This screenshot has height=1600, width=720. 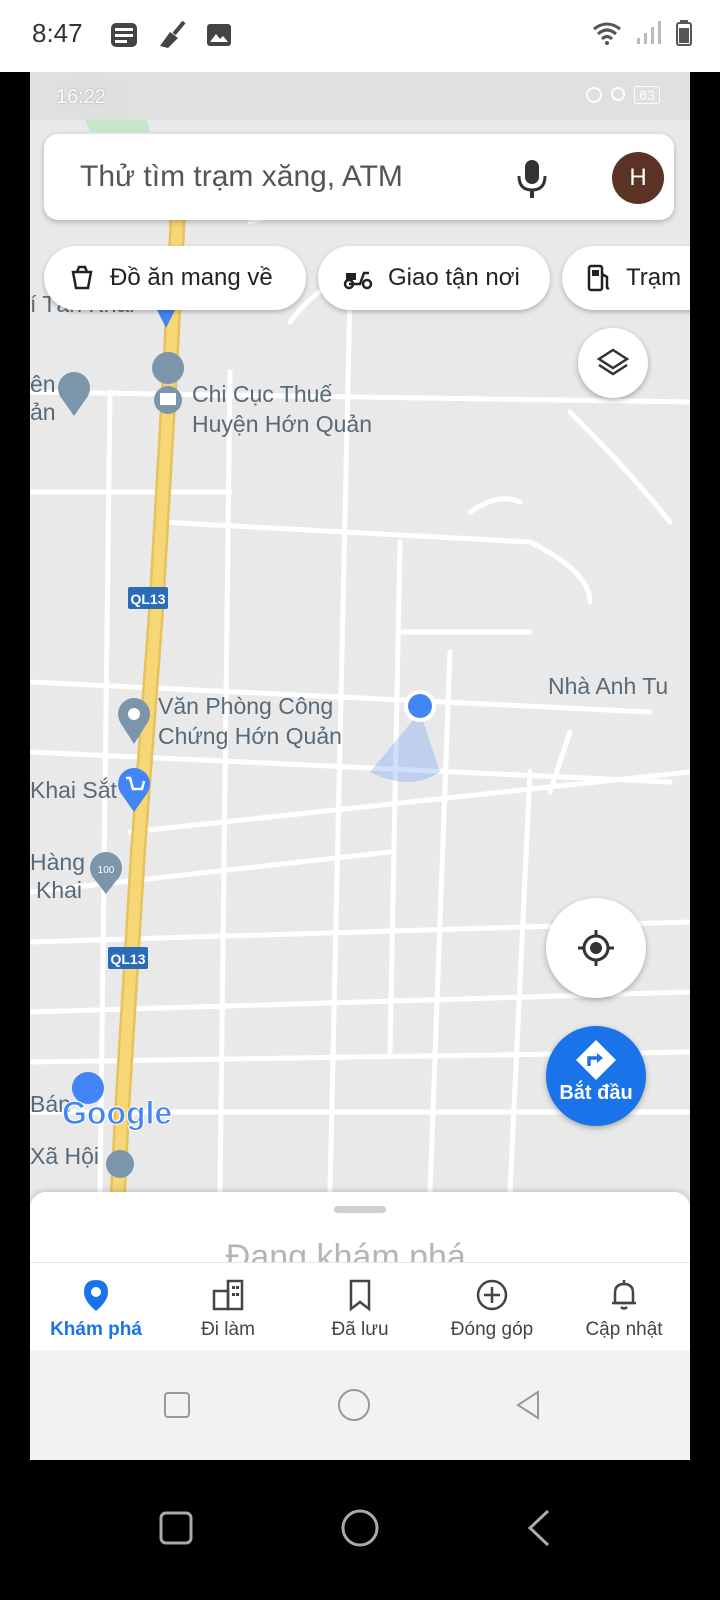 What do you see at coordinates (539, 1528) in the screenshot?
I see `back-chevron-icon` at bounding box center [539, 1528].